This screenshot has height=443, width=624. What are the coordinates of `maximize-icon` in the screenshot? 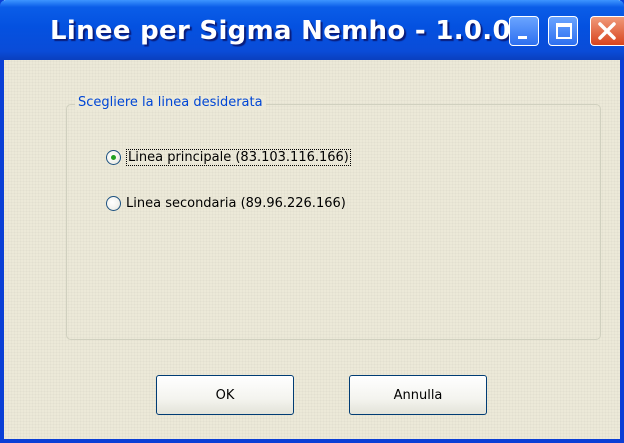 It's located at (564, 31).